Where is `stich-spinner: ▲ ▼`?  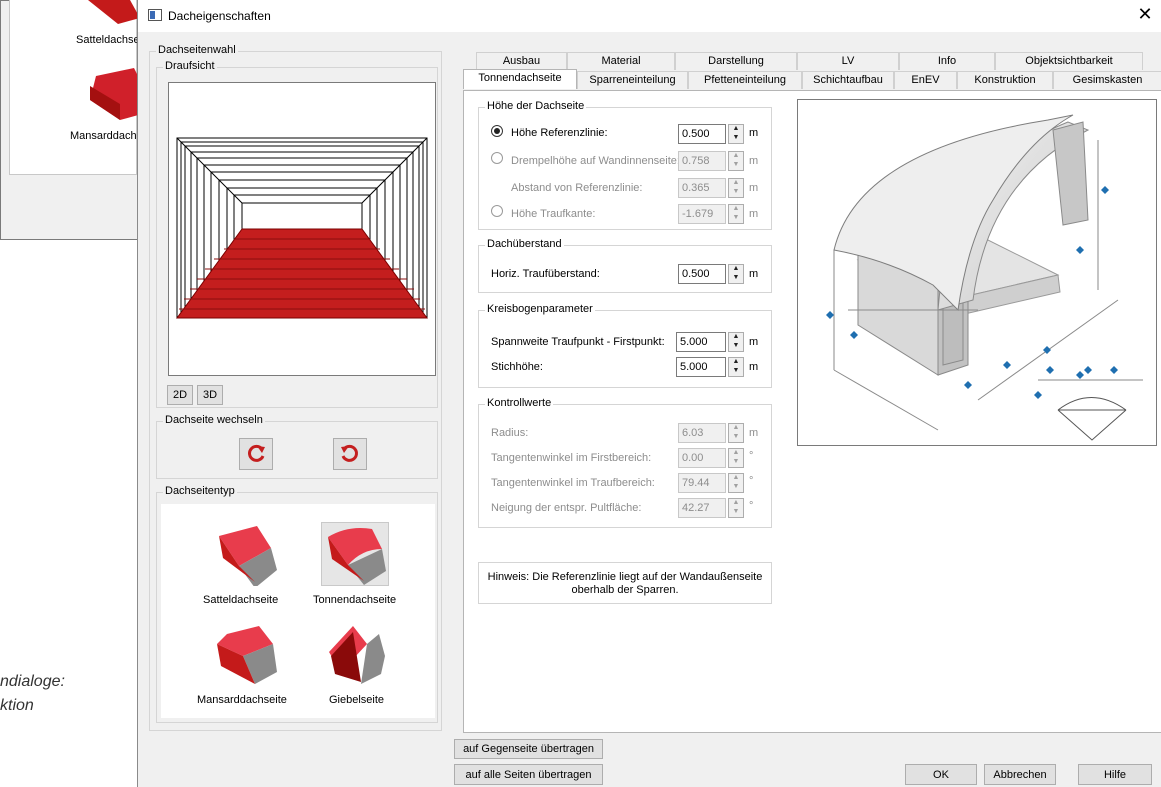 stich-spinner: ▲ ▼ is located at coordinates (736, 367).